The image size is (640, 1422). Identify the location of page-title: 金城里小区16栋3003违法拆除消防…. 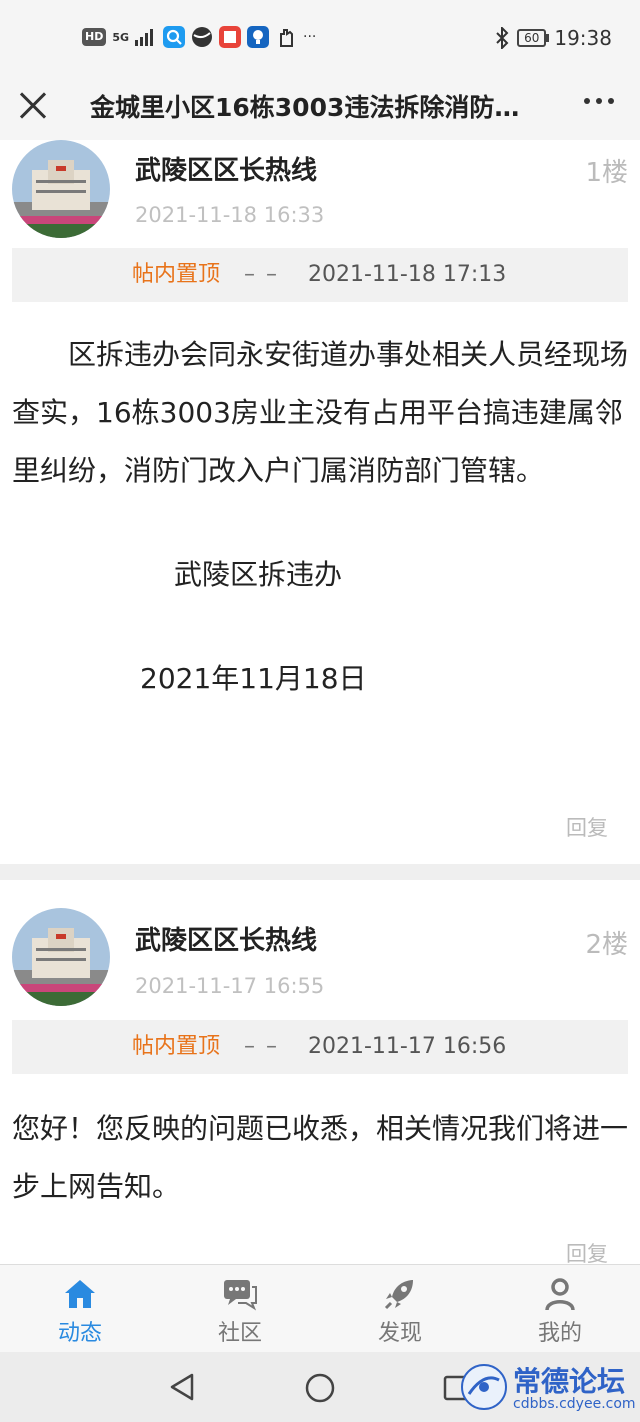
(305, 107).